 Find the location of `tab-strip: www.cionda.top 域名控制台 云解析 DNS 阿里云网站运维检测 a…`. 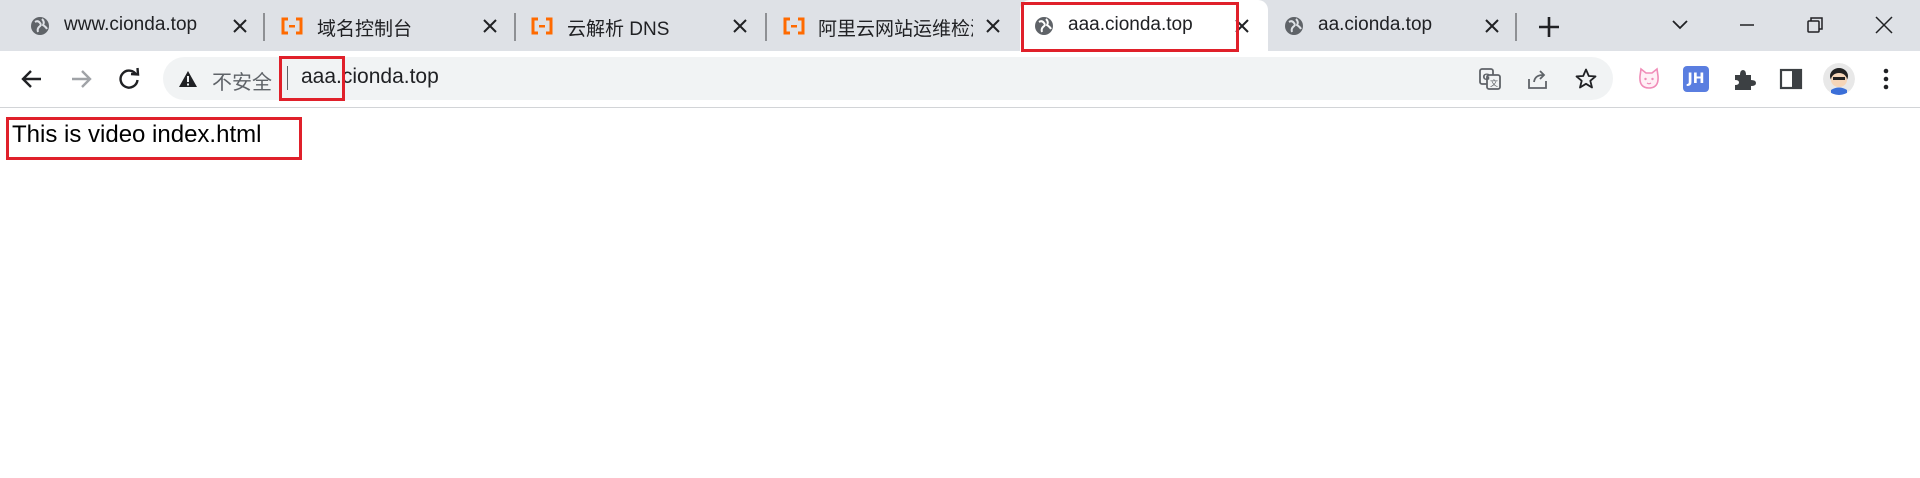

tab-strip: www.cionda.top 域名控制台 云解析 DNS 阿里云网站运维检测 a… is located at coordinates (960, 25).